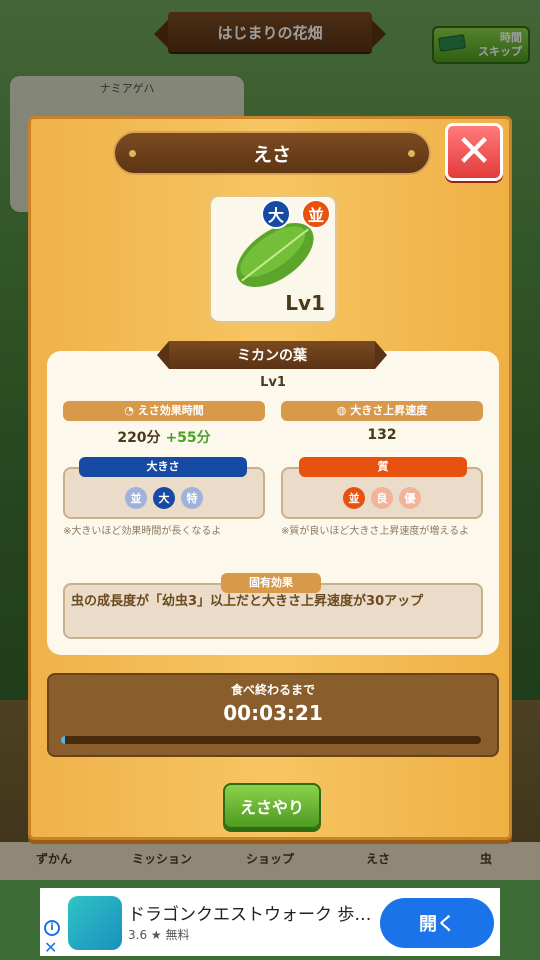 This screenshot has height=960, width=540. I want to click on quality-badge: 並, so click(316, 214).